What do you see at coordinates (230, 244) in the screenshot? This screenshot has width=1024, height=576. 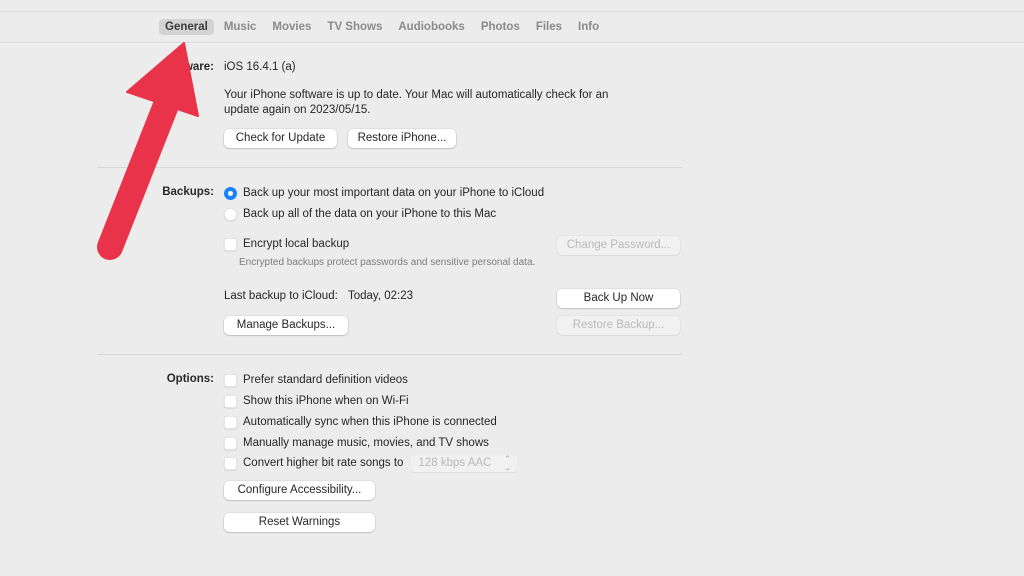 I see `encrypt-checkbox` at bounding box center [230, 244].